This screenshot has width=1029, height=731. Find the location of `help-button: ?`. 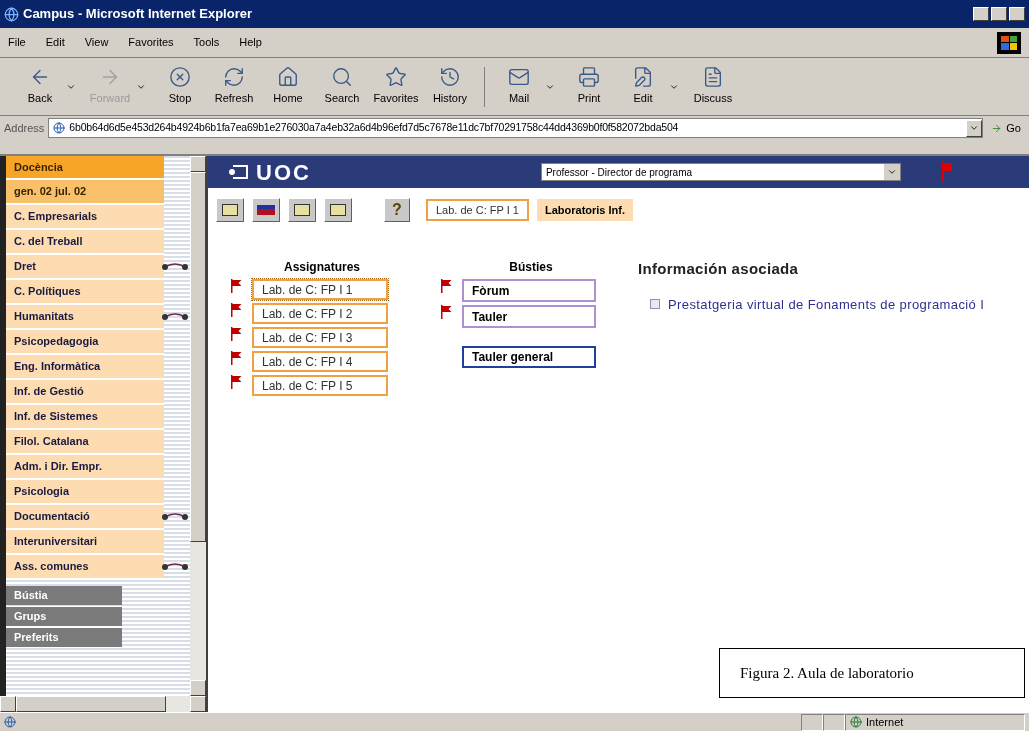

help-button: ? is located at coordinates (397, 210).